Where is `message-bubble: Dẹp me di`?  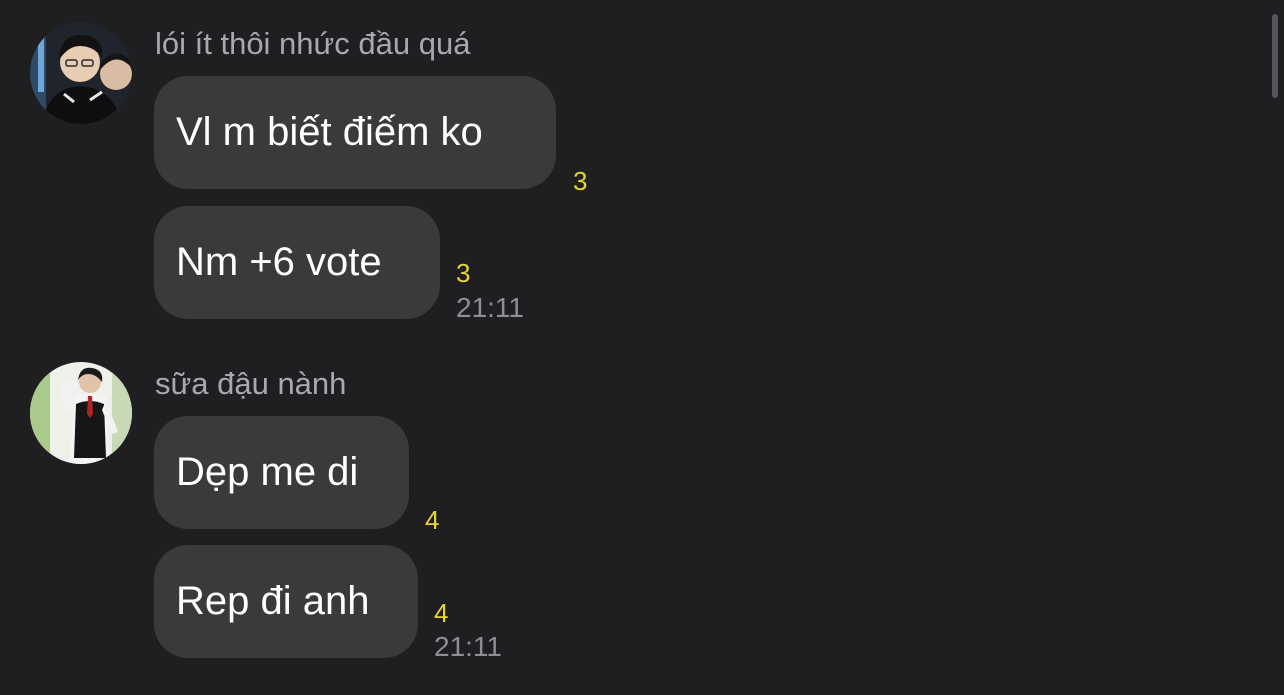 message-bubble: Dẹp me di is located at coordinates (281, 472).